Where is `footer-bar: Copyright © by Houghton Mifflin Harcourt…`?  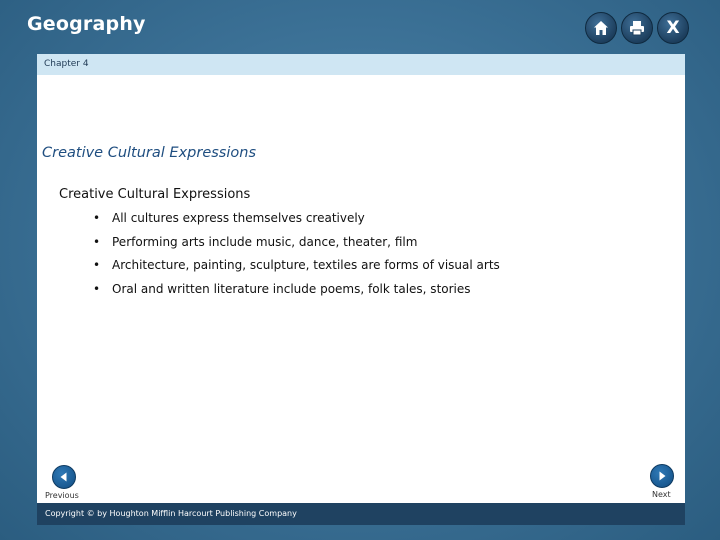 footer-bar: Copyright © by Houghton Mifflin Harcourt… is located at coordinates (361, 514).